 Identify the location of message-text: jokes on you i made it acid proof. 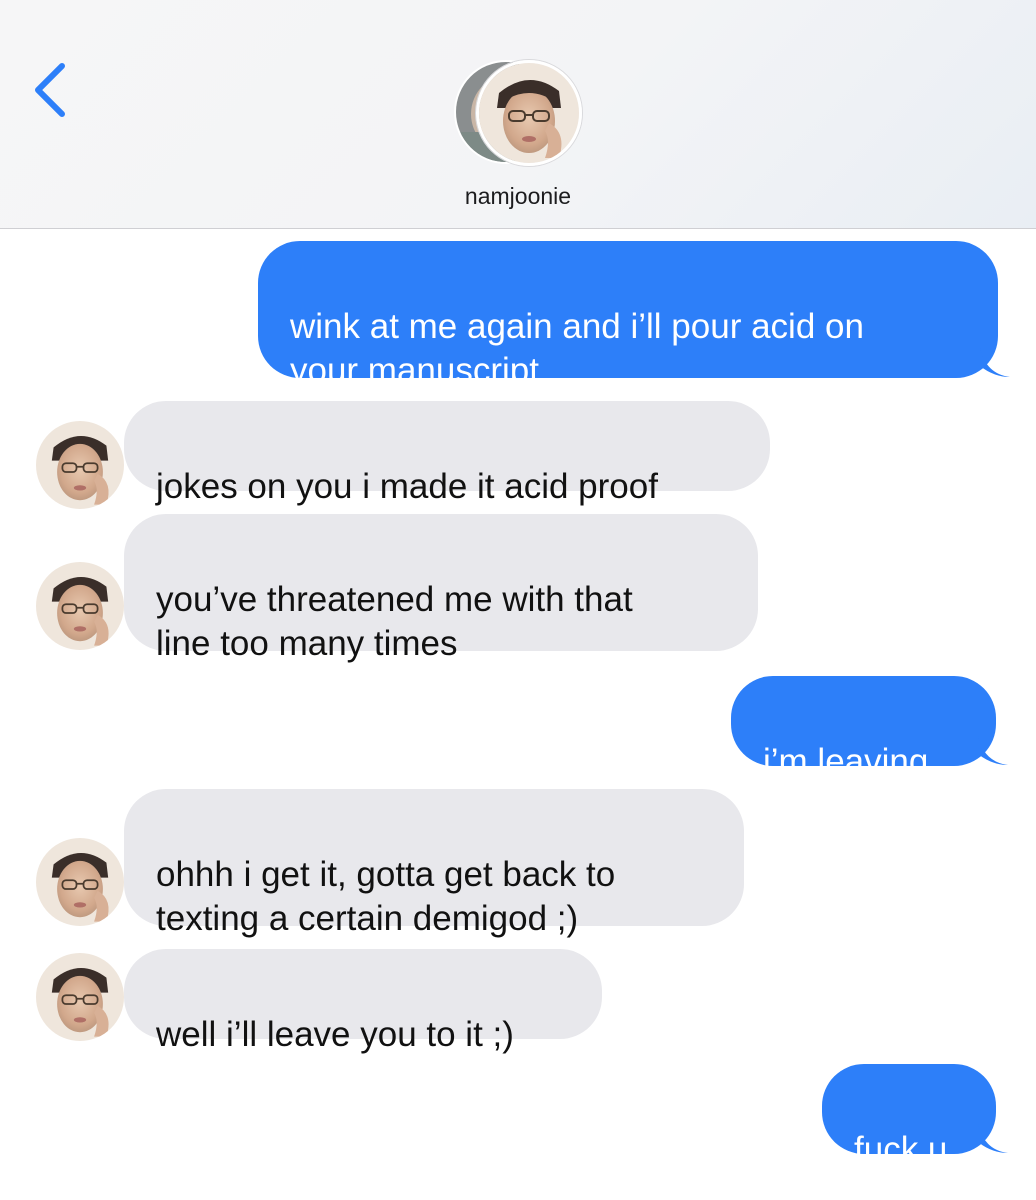
(407, 486).